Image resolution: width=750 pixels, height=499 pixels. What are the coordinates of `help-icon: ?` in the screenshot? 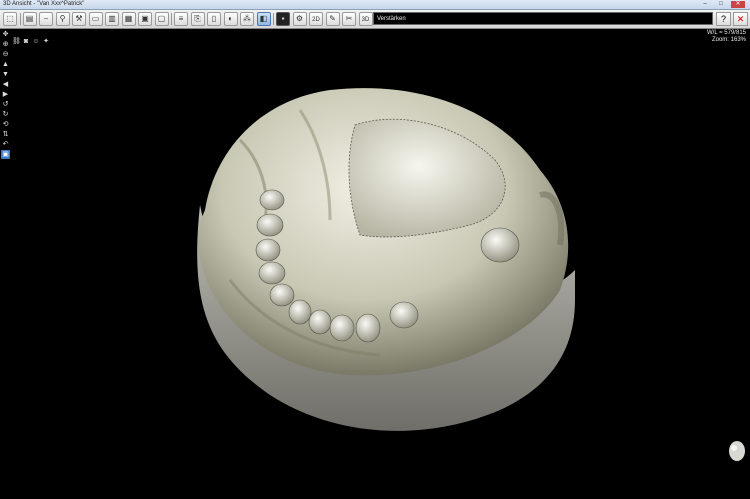 It's located at (723, 19).